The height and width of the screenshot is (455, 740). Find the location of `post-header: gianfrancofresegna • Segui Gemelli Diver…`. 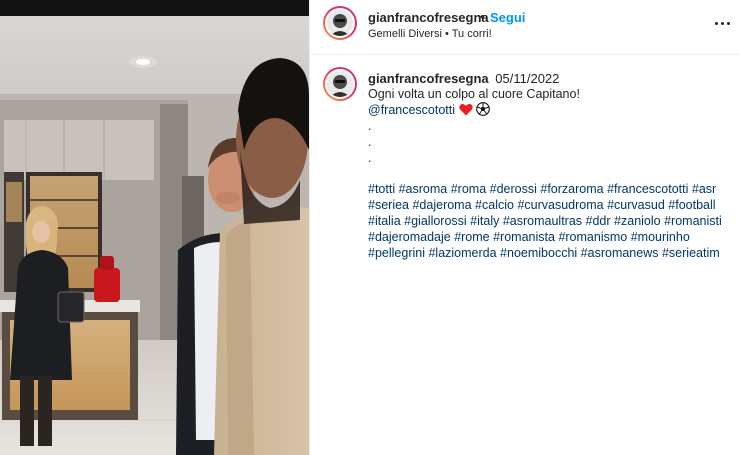

post-header: gianfrancofresegna • Segui Gemelli Diver… is located at coordinates (525, 27).